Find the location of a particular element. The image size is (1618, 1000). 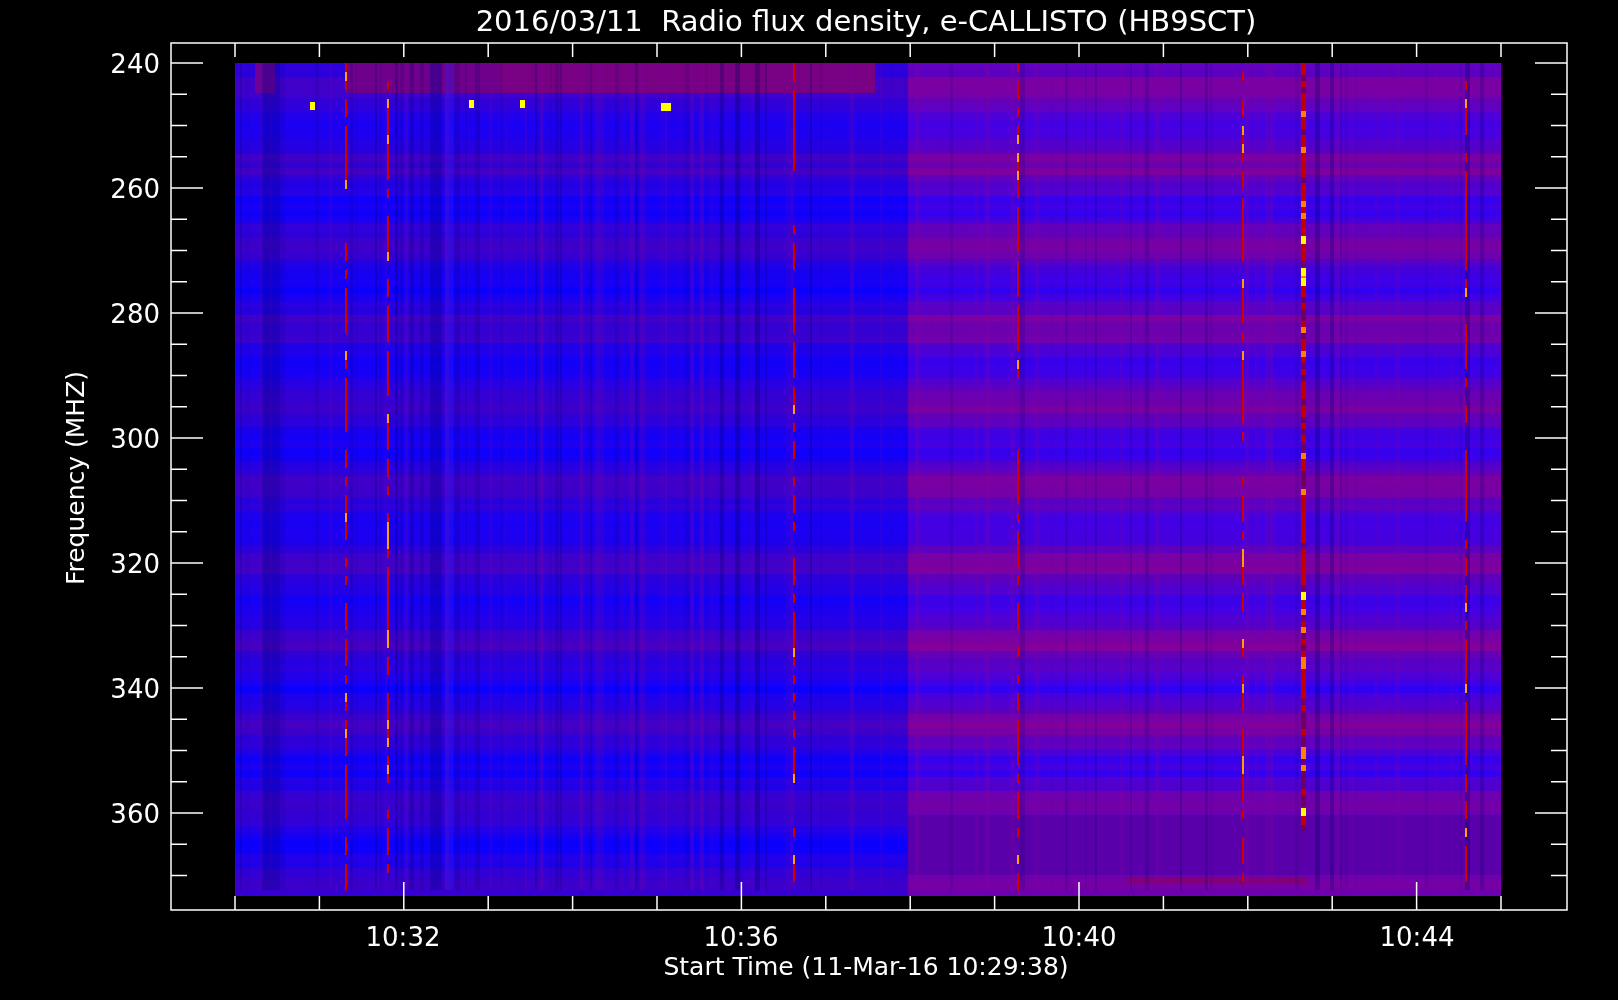

y-tick-label: 260 is located at coordinates (135, 189).